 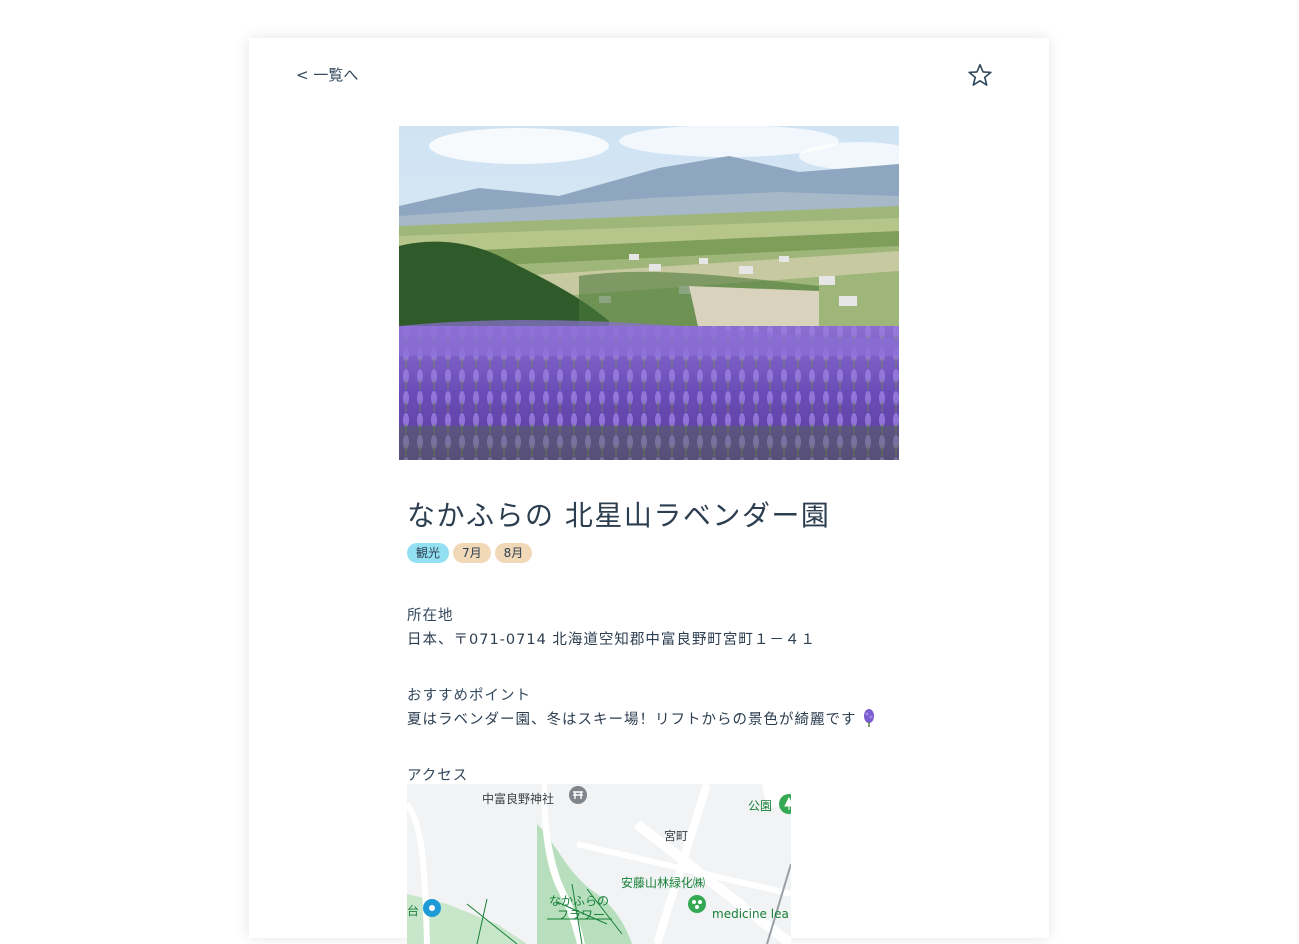 What do you see at coordinates (760, 806) in the screenshot?
I see `map-label-park: 公園` at bounding box center [760, 806].